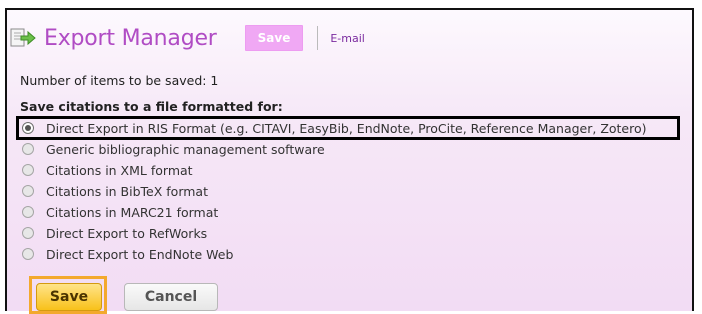  Describe the element at coordinates (28, 212) in the screenshot. I see `radio-marc21` at that location.